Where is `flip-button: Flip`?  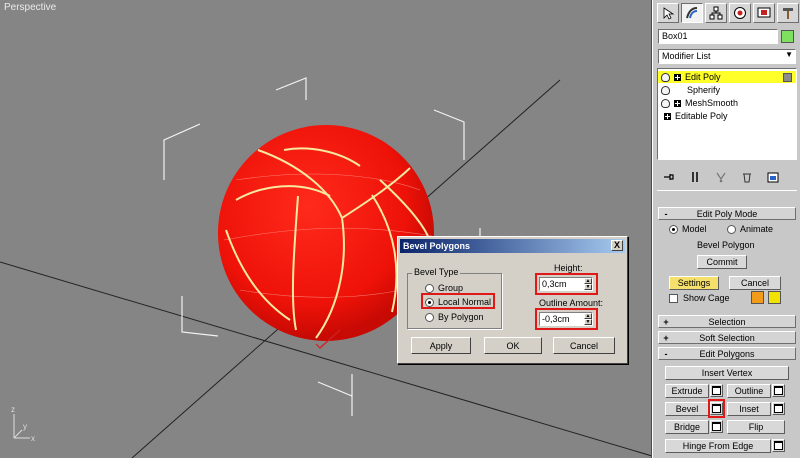
flip-button: Flip is located at coordinates (756, 427).